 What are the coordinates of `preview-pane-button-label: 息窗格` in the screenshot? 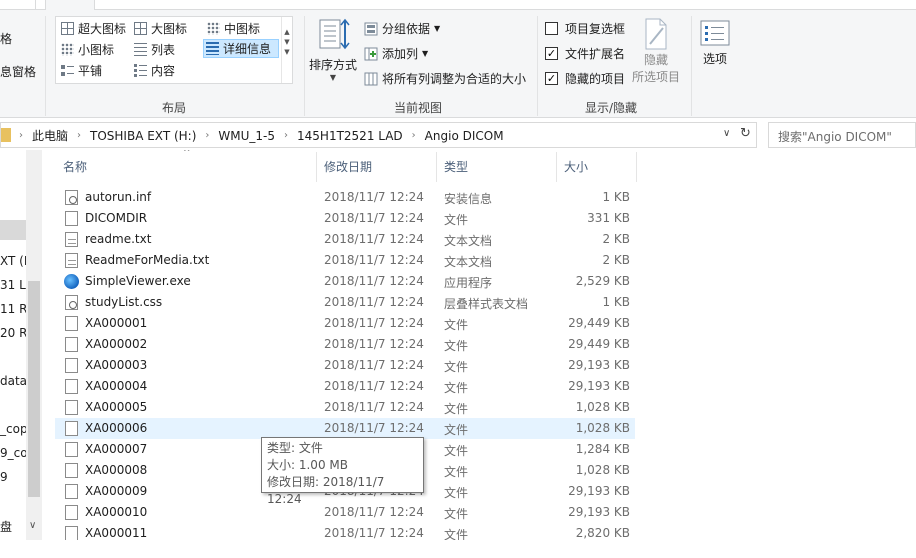 It's located at (18, 71).